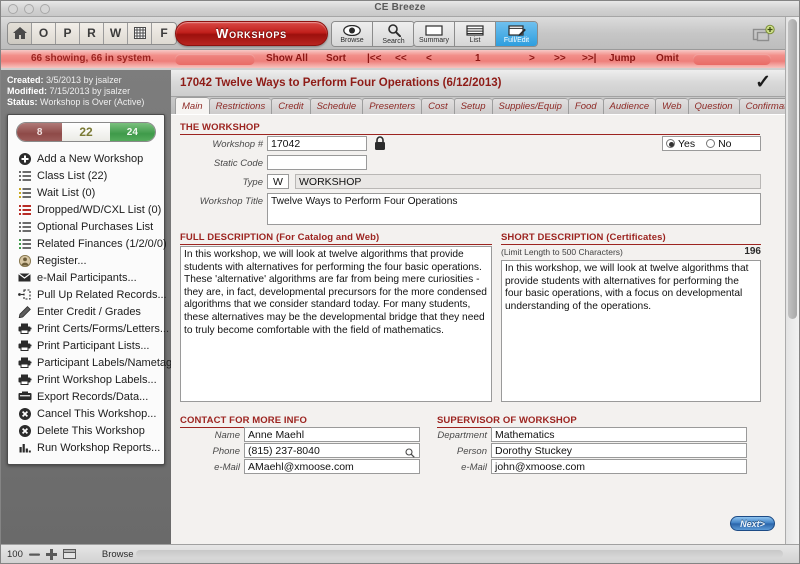 The height and width of the screenshot is (564, 800). Describe the element at coordinates (585, 106) in the screenshot. I see `tab-food: Food` at that location.